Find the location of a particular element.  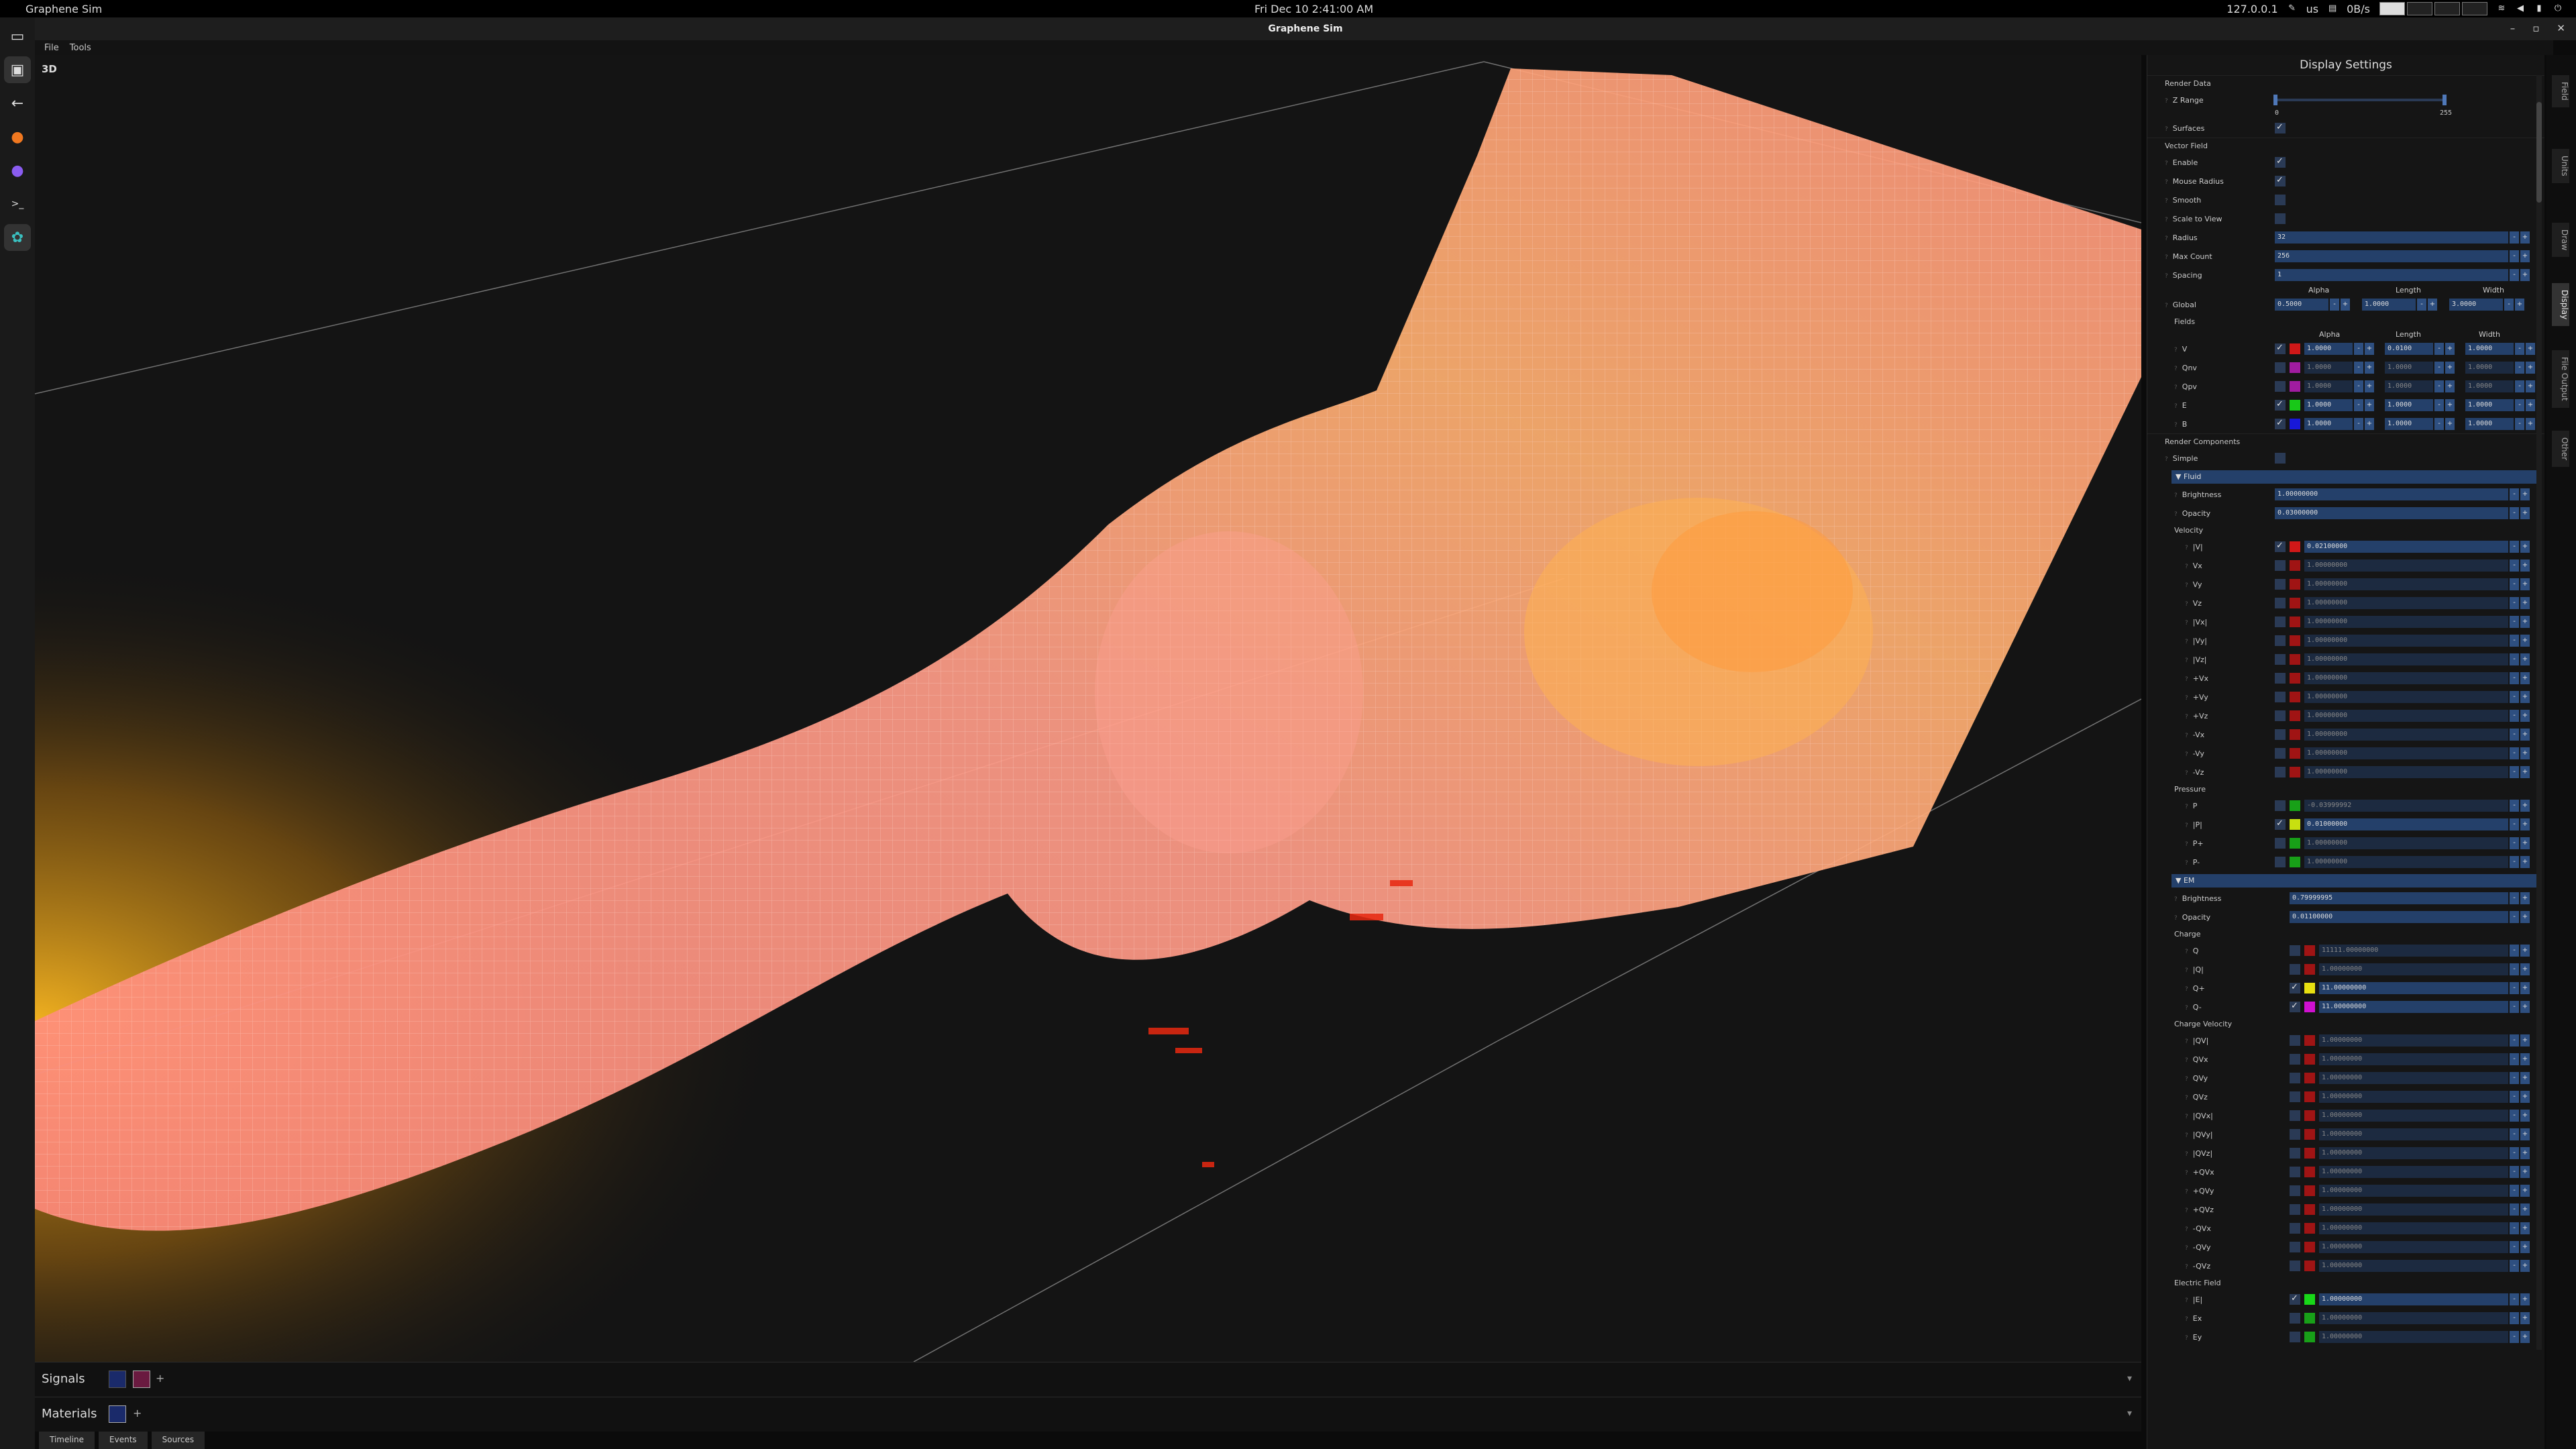

z-range-slider is located at coordinates (2360, 100).